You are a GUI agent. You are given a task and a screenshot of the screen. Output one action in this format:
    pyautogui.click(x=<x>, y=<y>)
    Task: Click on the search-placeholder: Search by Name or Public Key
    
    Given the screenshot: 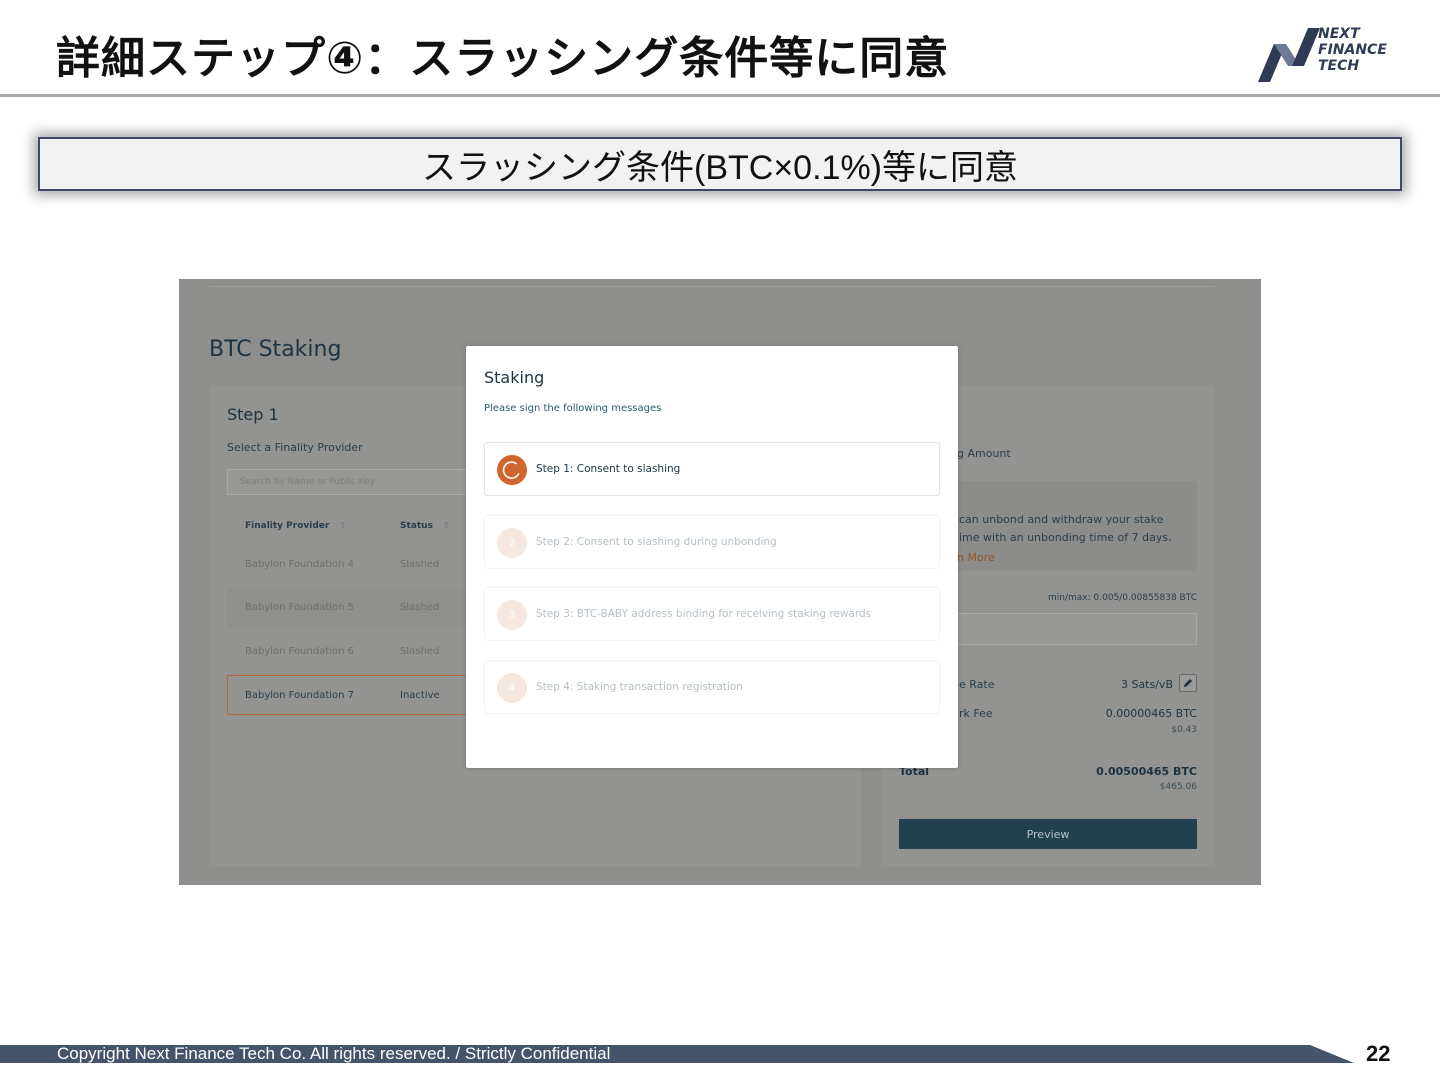 What is the action you would take?
    pyautogui.click(x=307, y=482)
    